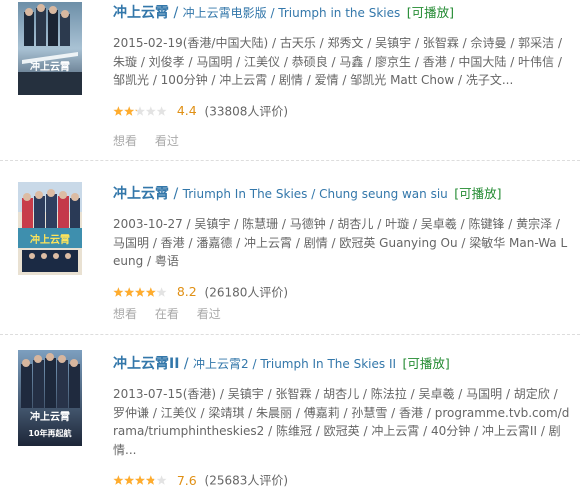 This screenshot has width=580, height=492. Describe the element at coordinates (49, 433) in the screenshot. I see `poster-subtitle: 10年再起航` at that location.